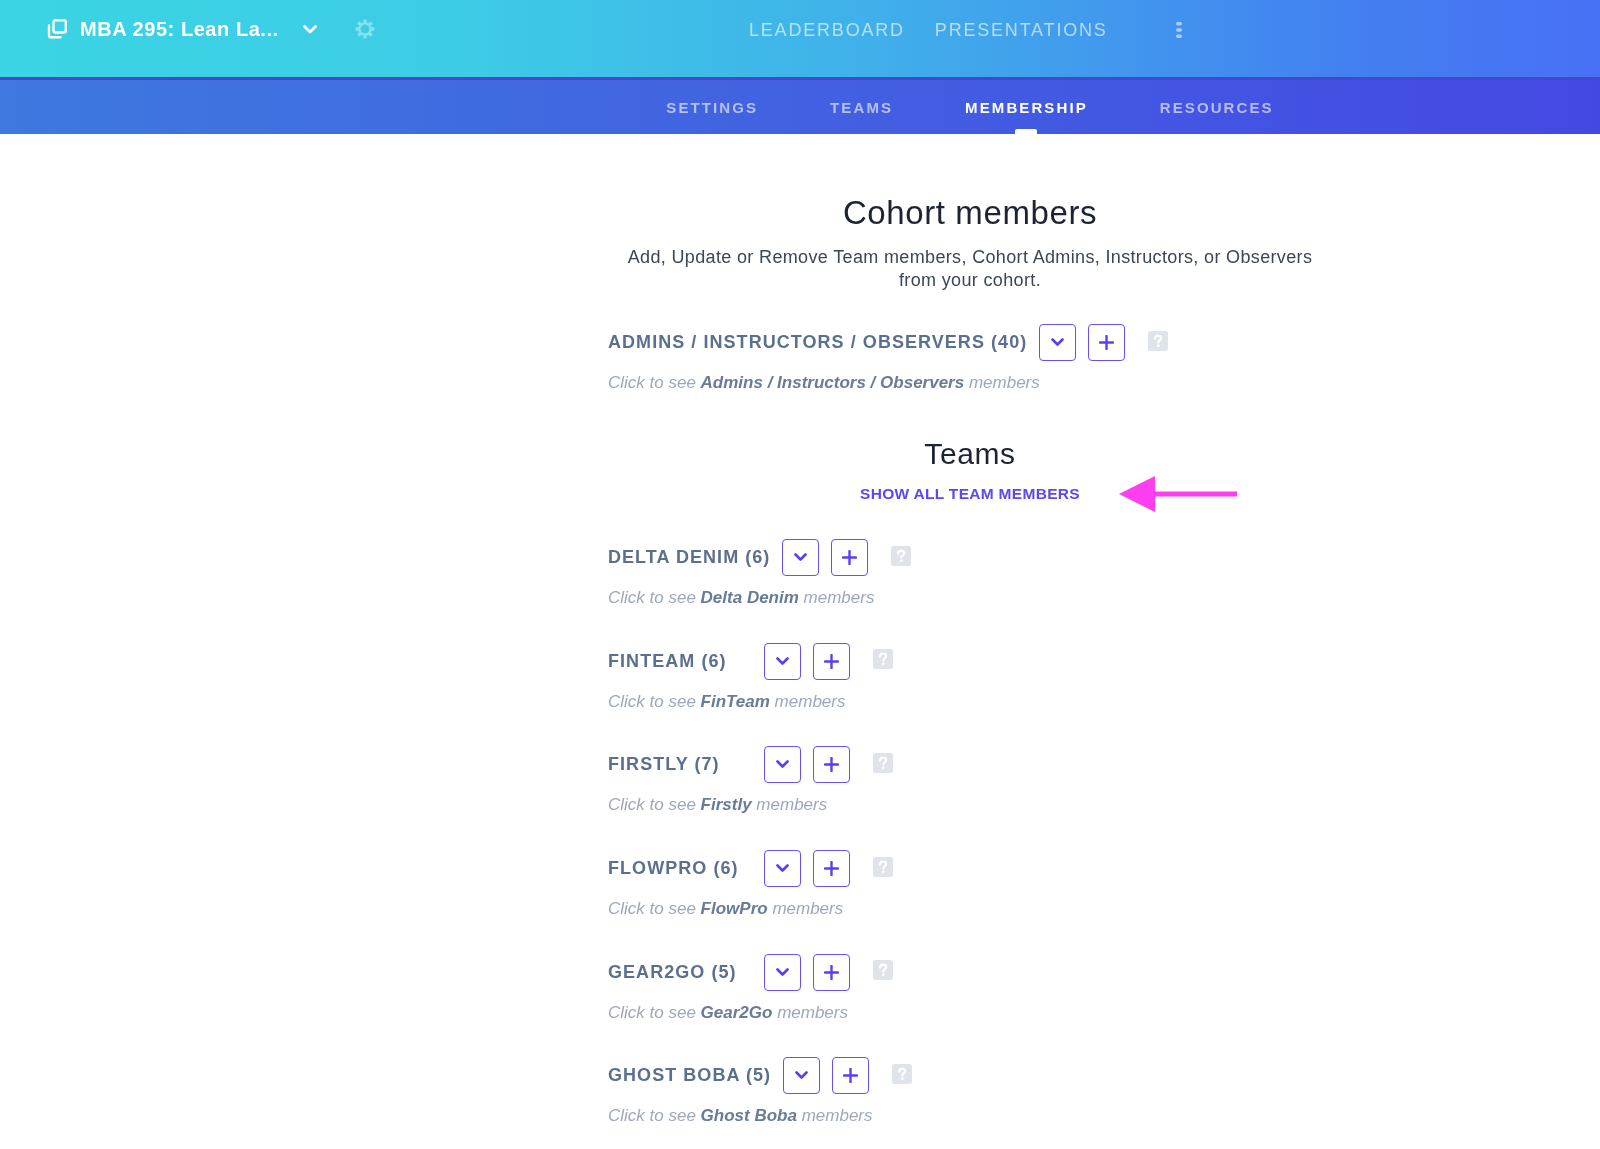 This screenshot has height=1149, width=1600. I want to click on members-hint: Click to see Delta Denim members, so click(970, 598).